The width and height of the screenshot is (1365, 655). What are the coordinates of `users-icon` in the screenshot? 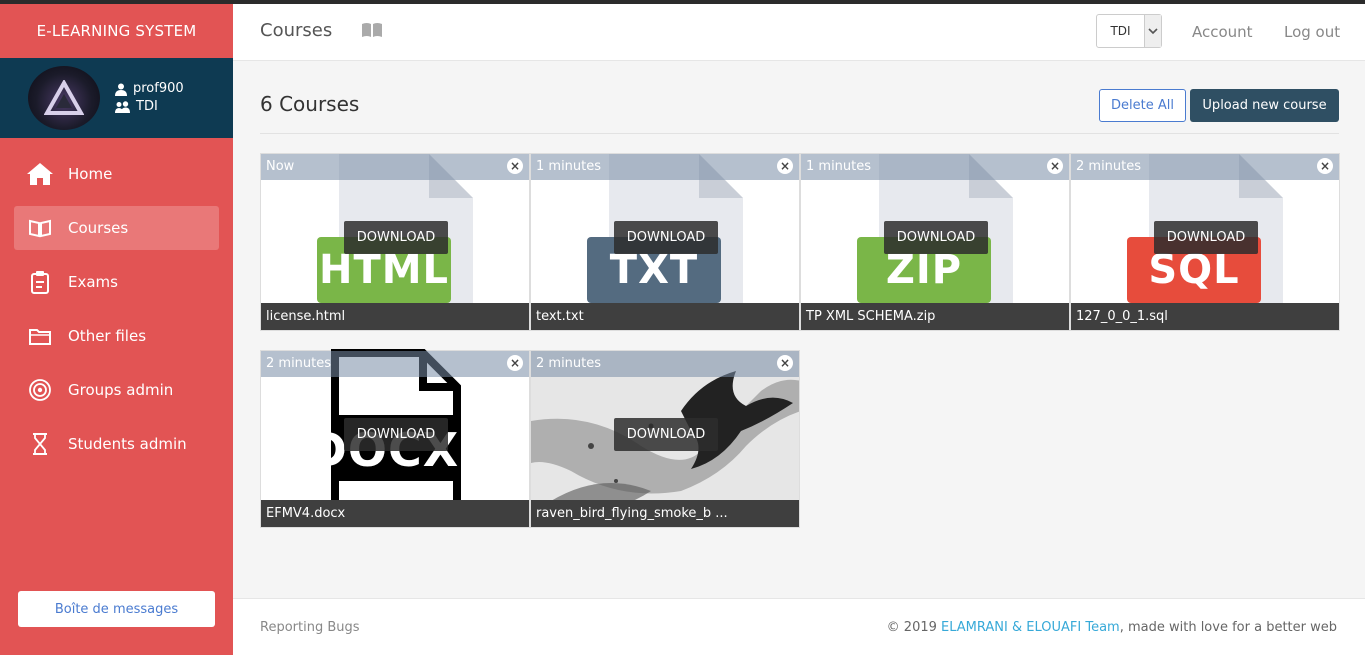 It's located at (122, 106).